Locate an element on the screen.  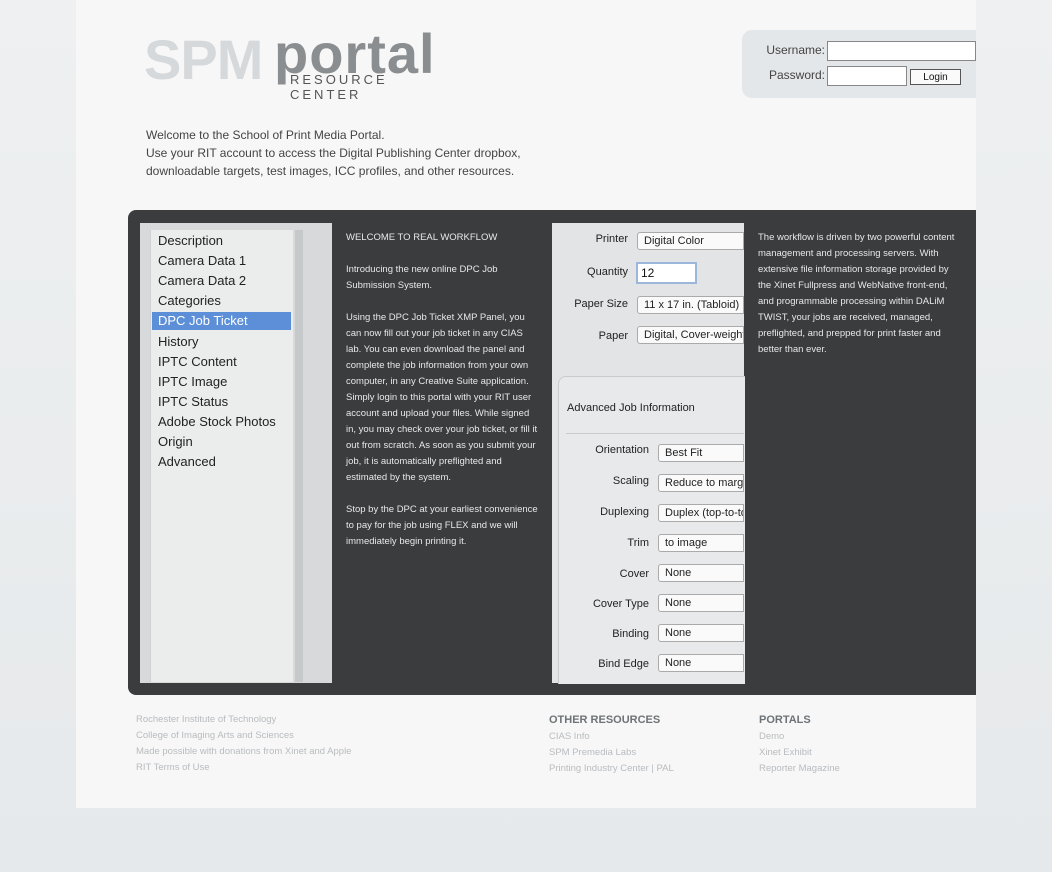
paper-size-select: 11 x 17 in. (Tabloid) is located at coordinates (690, 305).